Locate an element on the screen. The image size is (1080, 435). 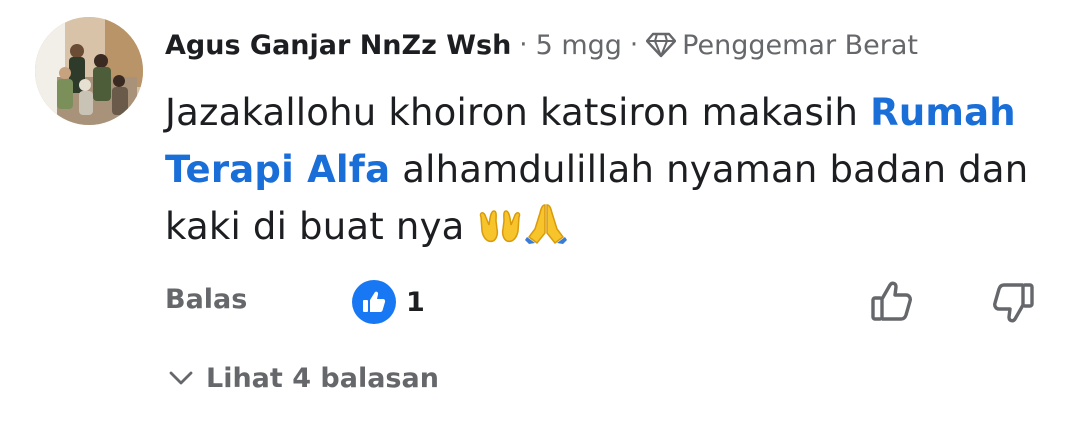
author-name: Agus Ganjar NnZz Wsh is located at coordinates (338, 45).